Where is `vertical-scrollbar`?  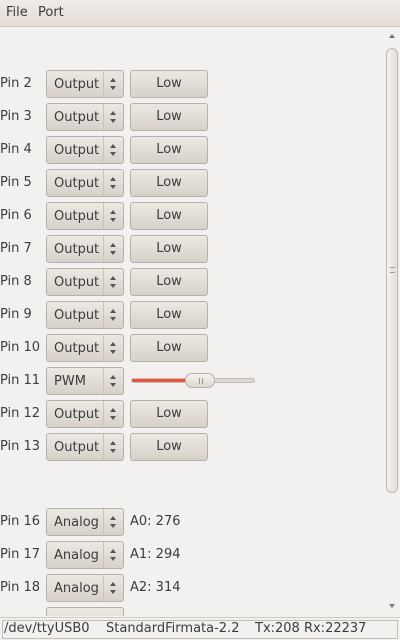 vertical-scrollbar is located at coordinates (392, 322).